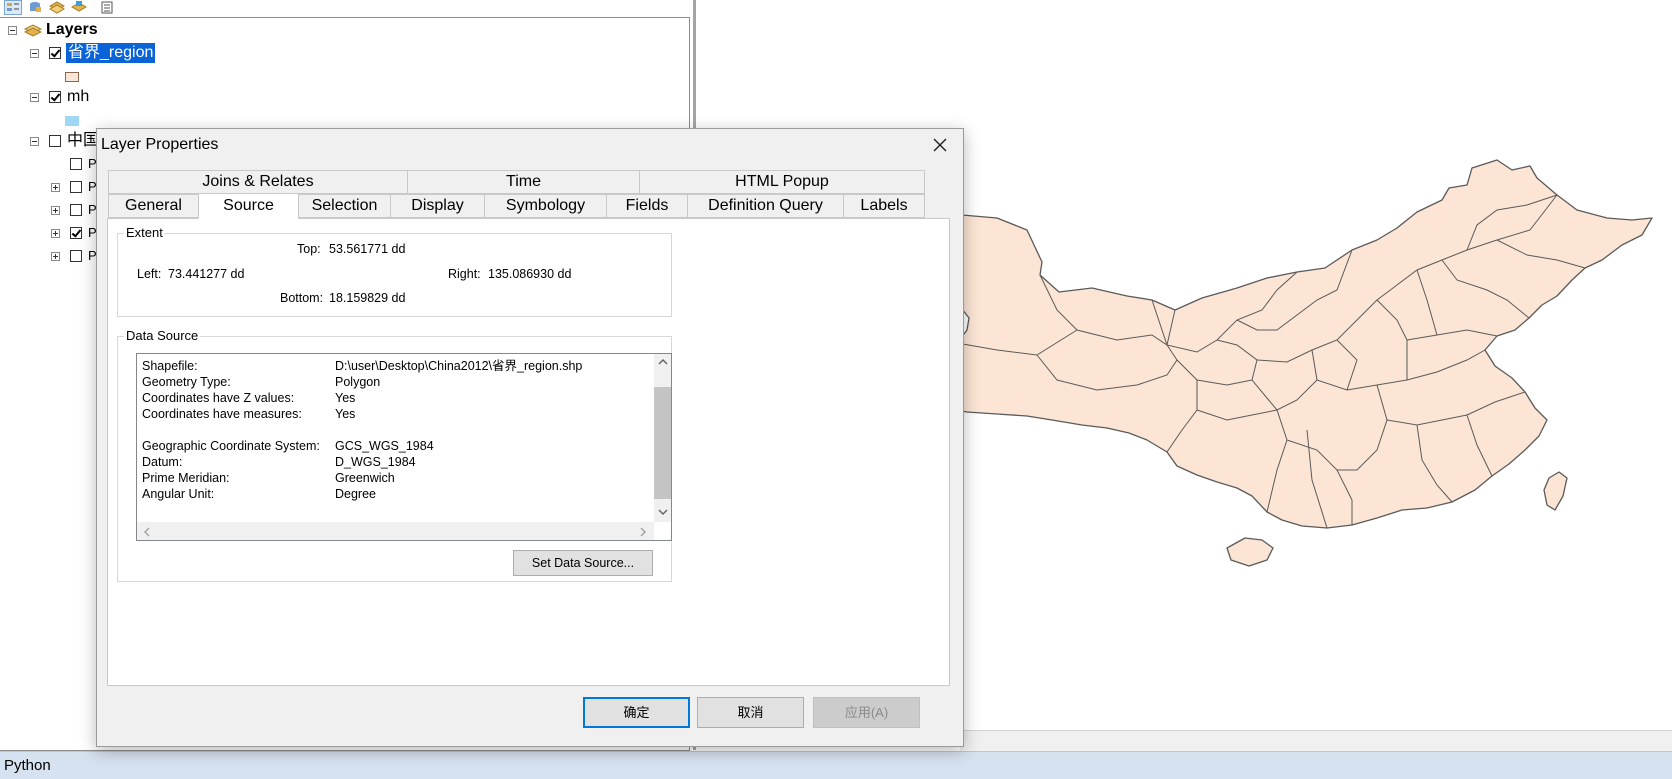 The width and height of the screenshot is (1672, 779). Describe the element at coordinates (394, 414) in the screenshot. I see `data-source-row: Coordinates have measures: Yes` at that location.